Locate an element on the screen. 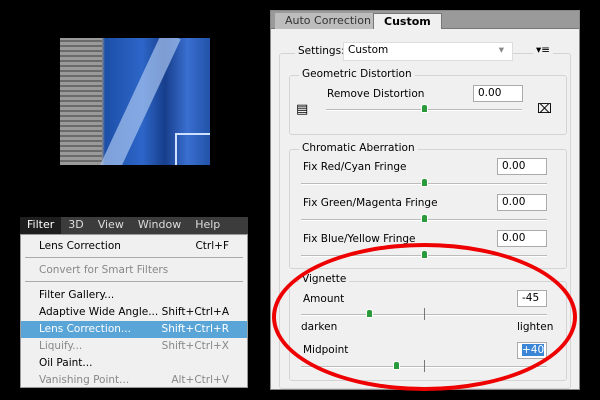  menu-item-label: Convert for Smart Filters is located at coordinates (104, 270).